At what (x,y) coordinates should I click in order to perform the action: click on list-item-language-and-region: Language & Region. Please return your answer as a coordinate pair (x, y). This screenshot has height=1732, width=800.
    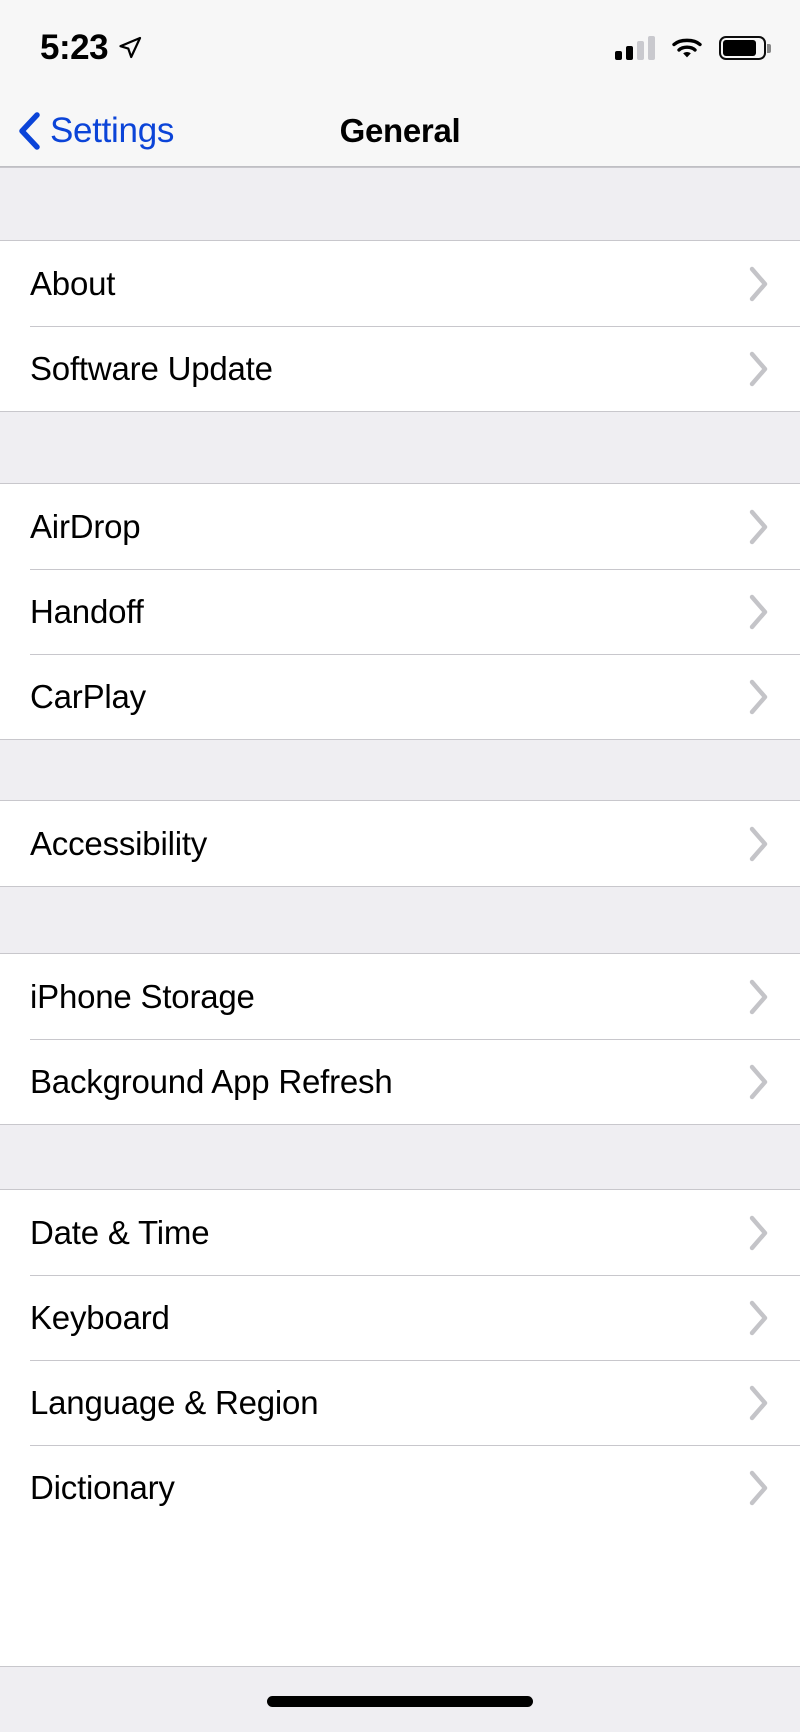
    Looking at the image, I should click on (400, 1402).